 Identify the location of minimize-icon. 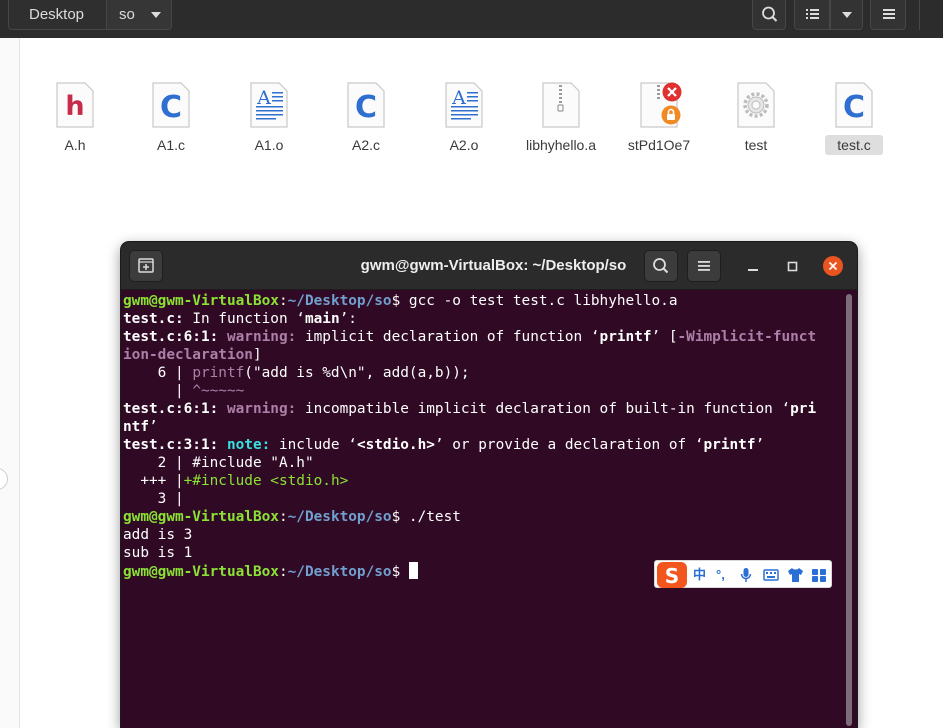
(753, 267).